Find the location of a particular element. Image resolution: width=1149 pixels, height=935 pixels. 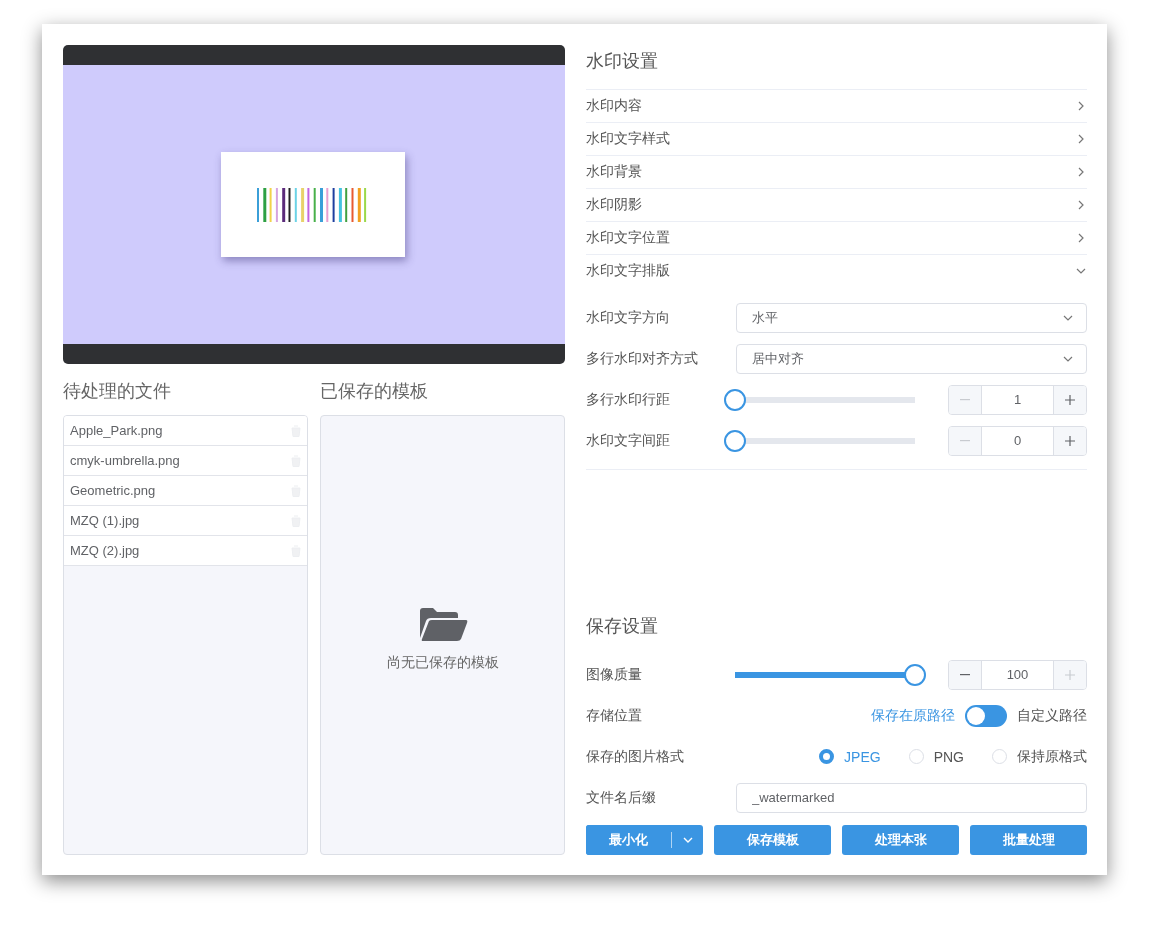

section-heading: 已保存的模板 is located at coordinates (374, 391).